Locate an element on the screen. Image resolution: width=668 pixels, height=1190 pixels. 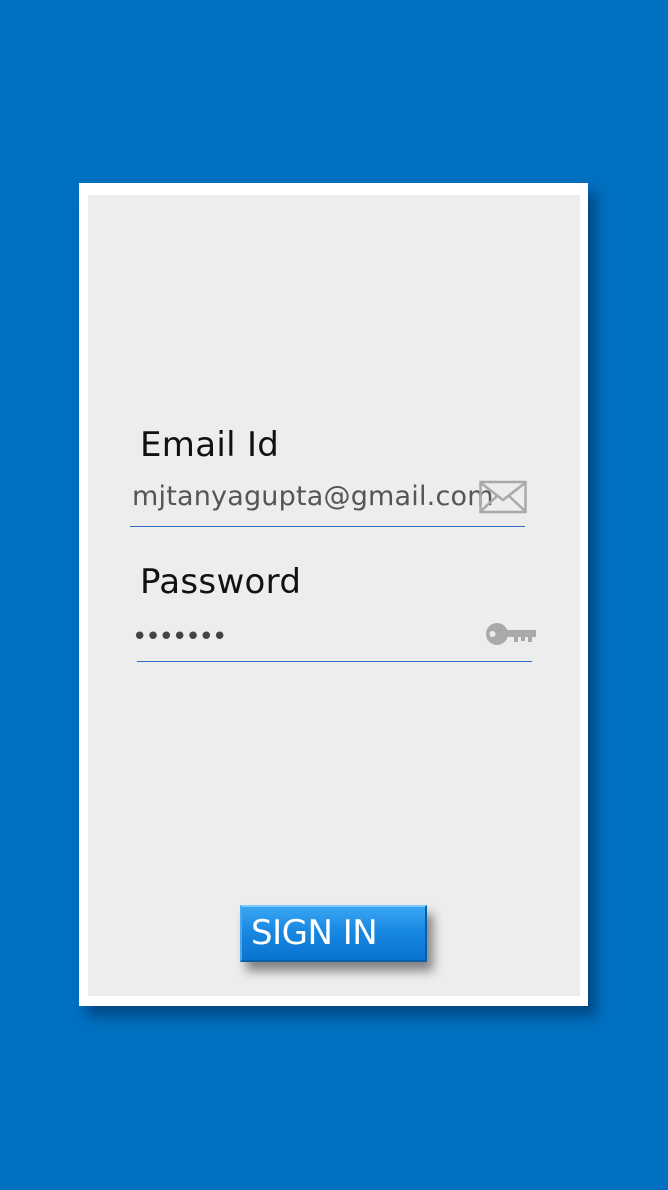
key-icon is located at coordinates (511, 634).